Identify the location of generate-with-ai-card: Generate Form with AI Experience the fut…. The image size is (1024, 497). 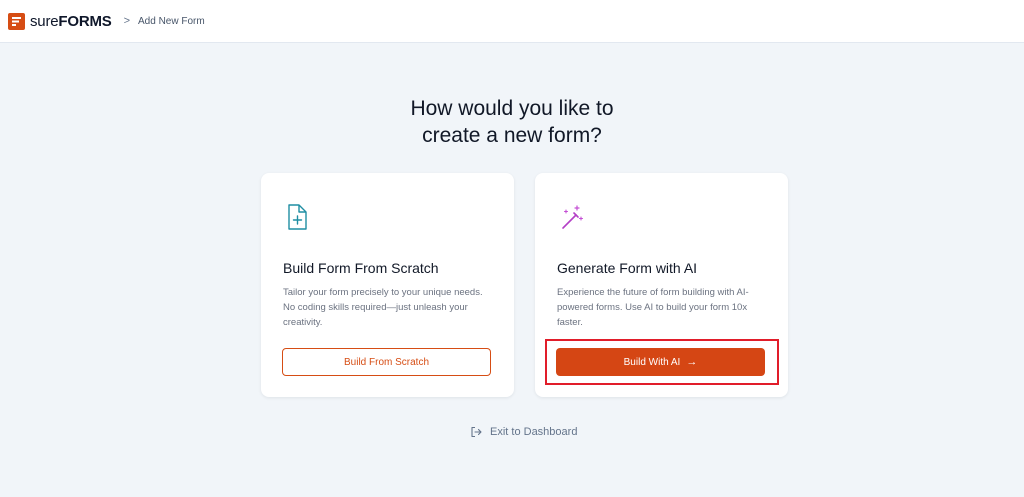
(661, 285).